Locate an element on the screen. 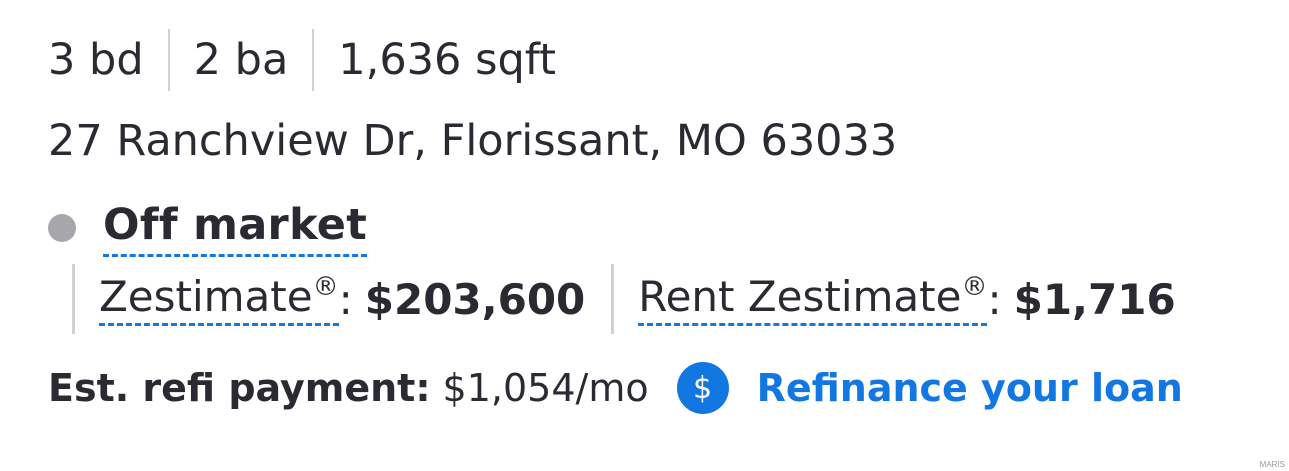 The image size is (1289, 471). zestimate-divider is located at coordinates (613, 299).